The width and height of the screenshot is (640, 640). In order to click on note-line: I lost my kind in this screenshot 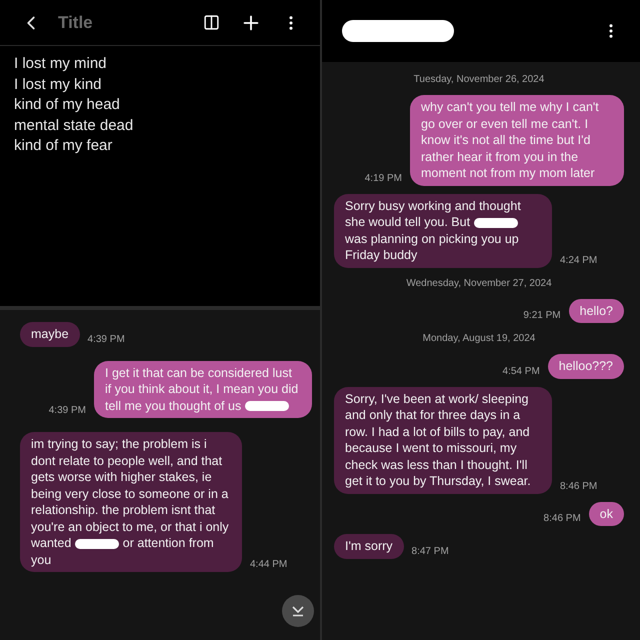, I will do `click(58, 84)`.